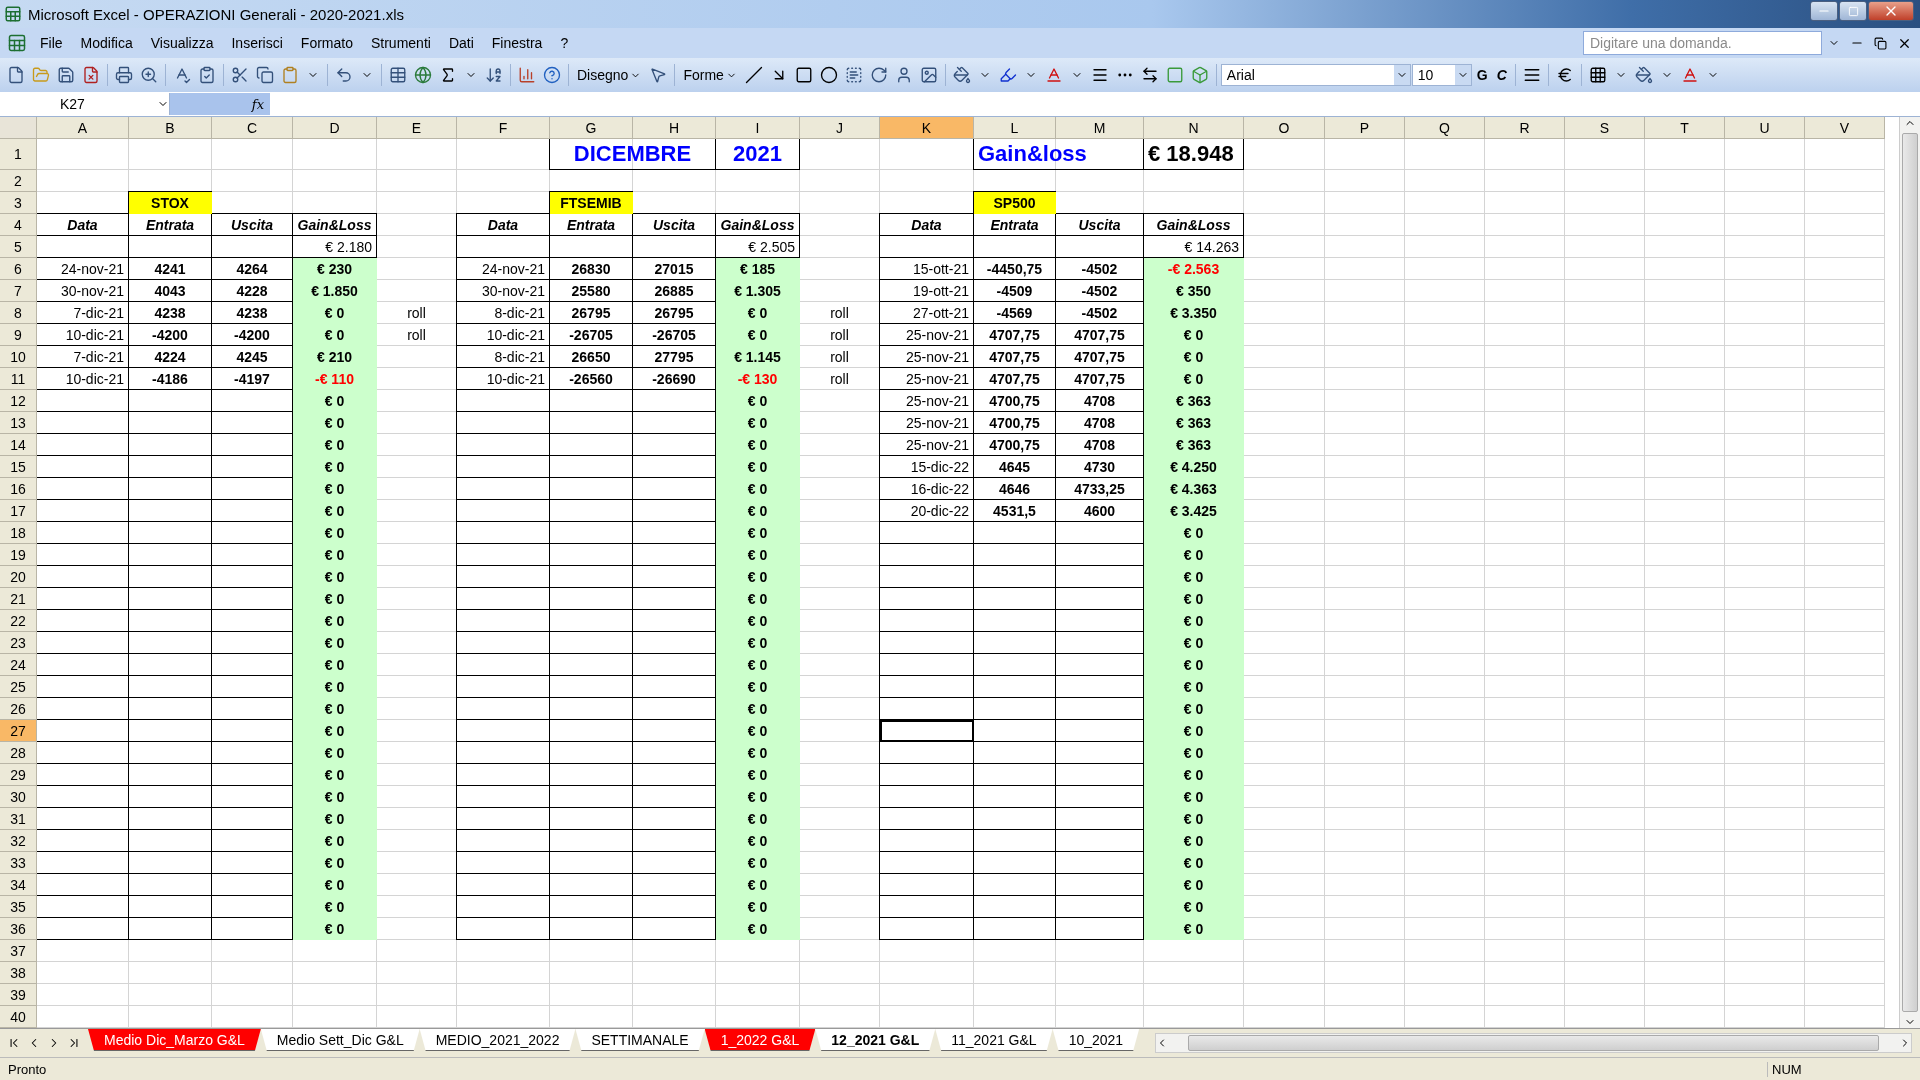 Image resolution: width=1920 pixels, height=1080 pixels. Describe the element at coordinates (18, 709) in the screenshot. I see `row-header: 26` at that location.